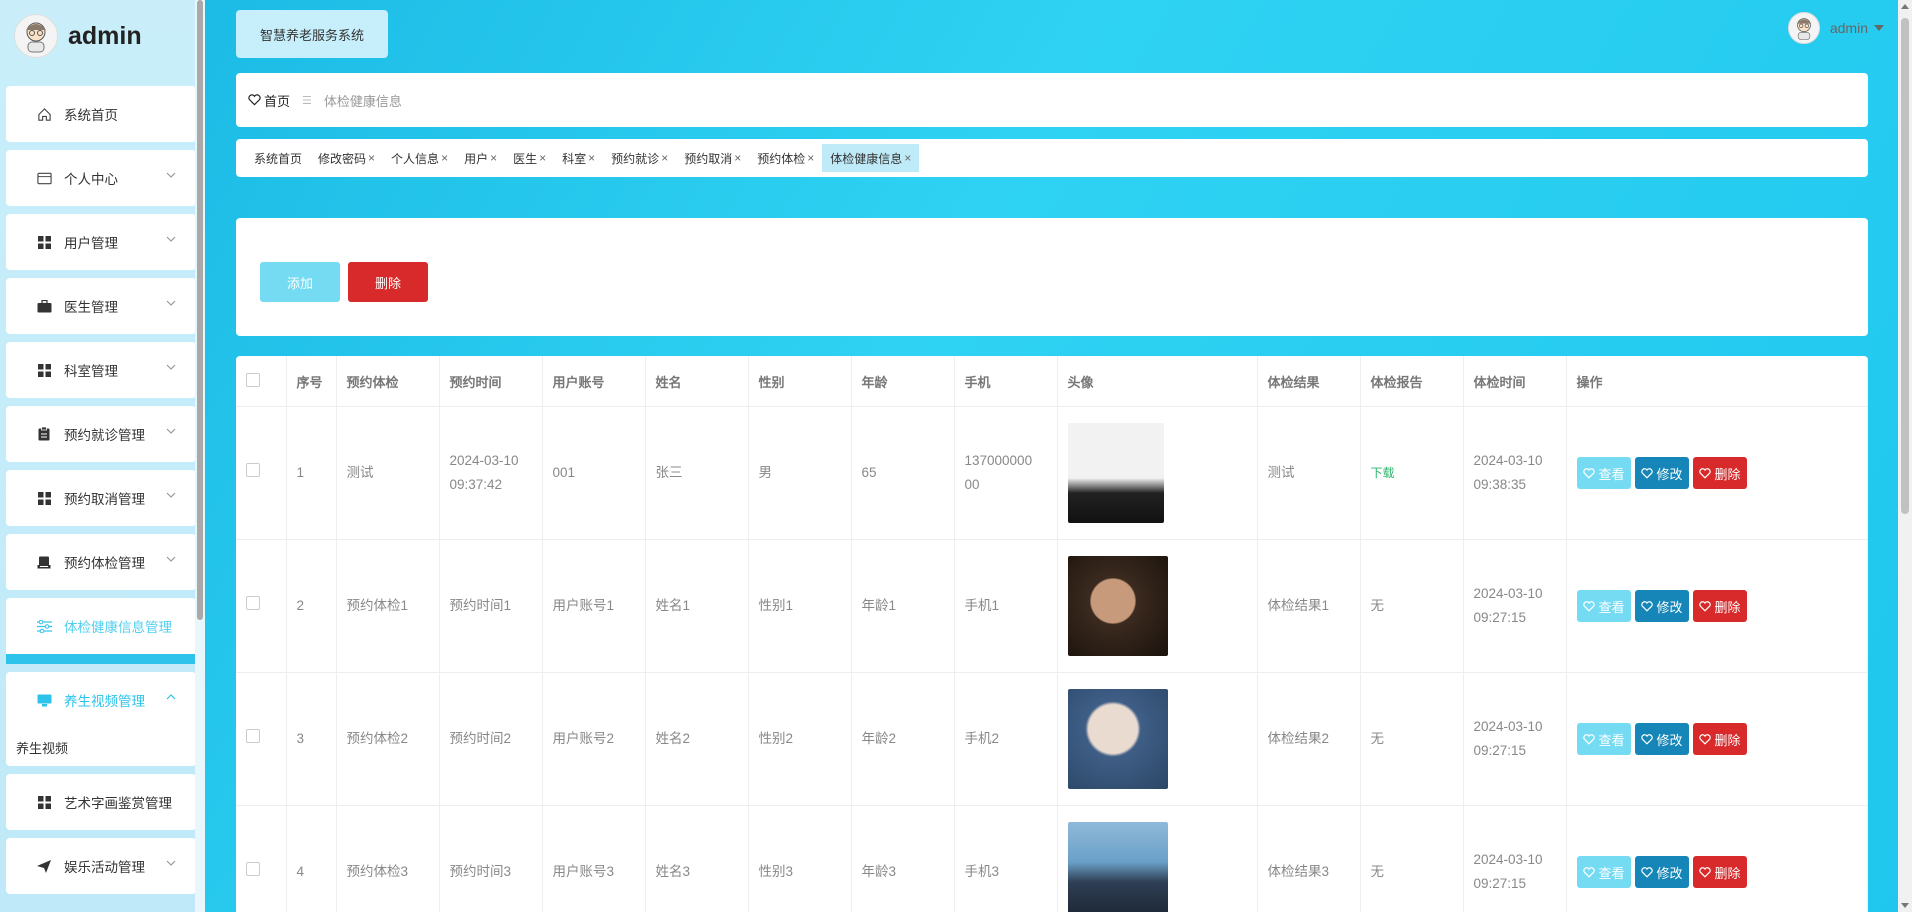  I want to click on cell-exam-time: 2024-03-10 09:38:35, so click(1515, 473).